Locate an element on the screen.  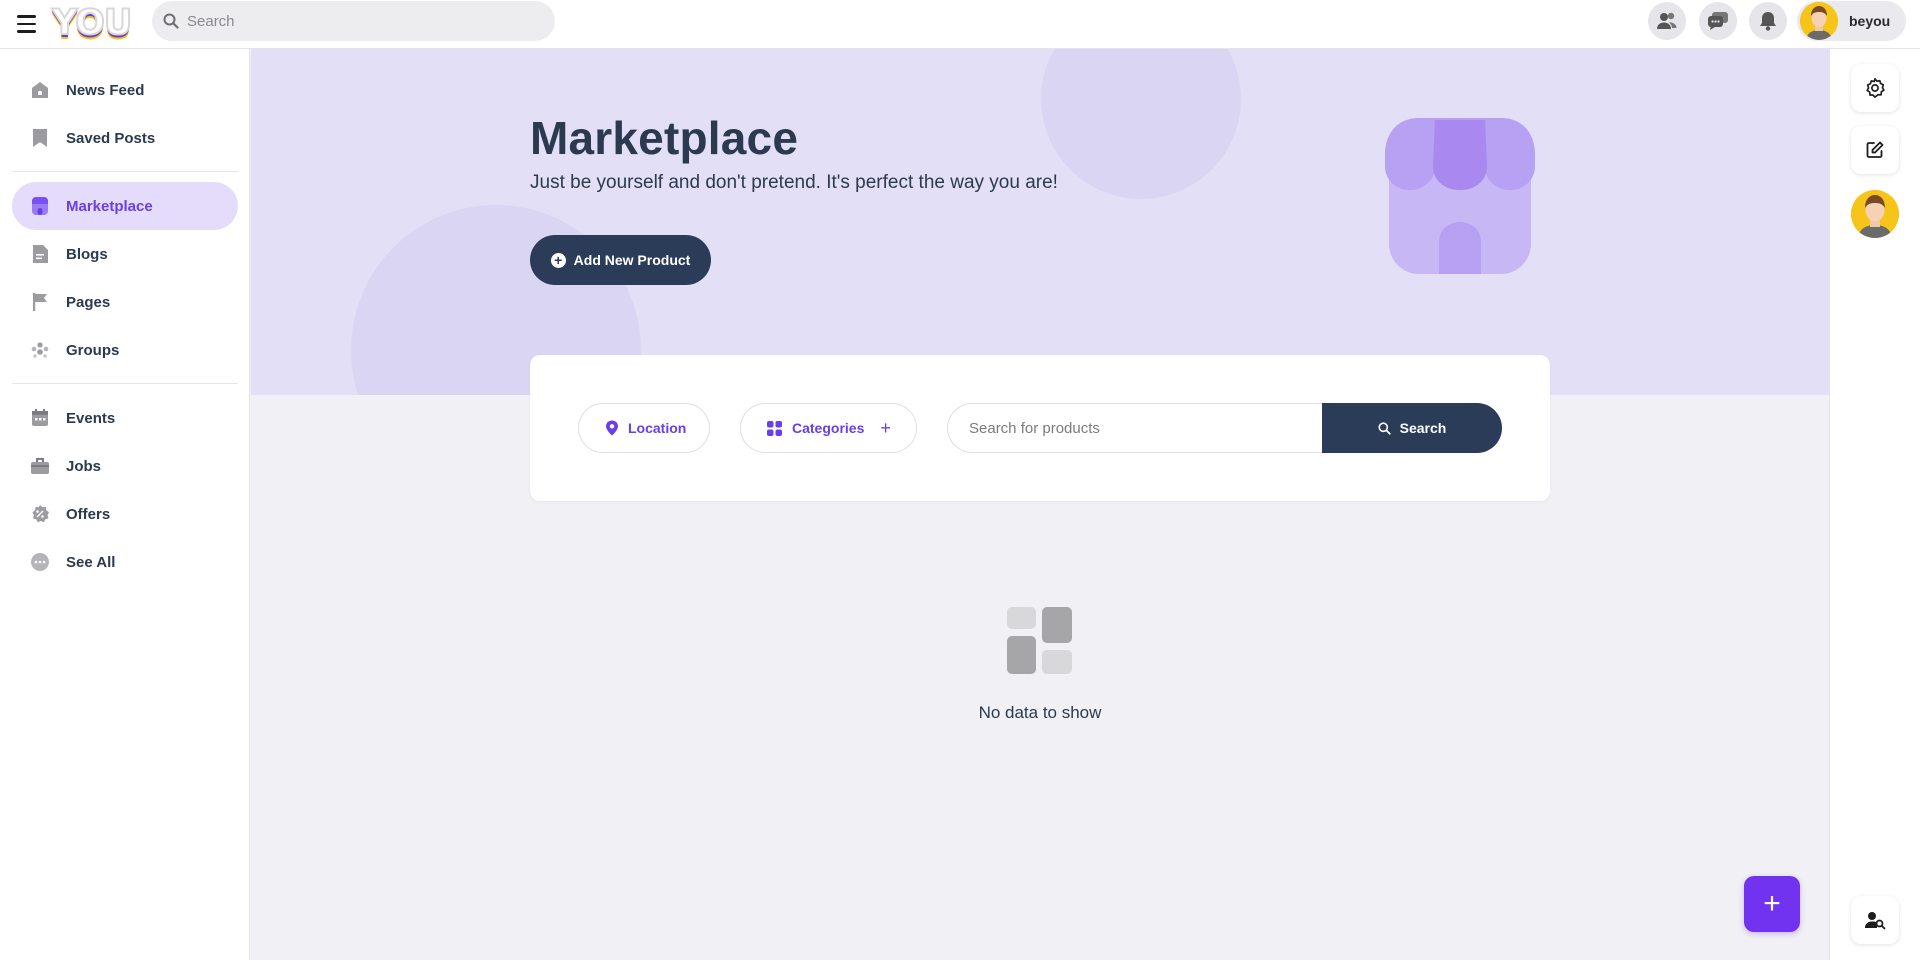
profile-avatar is located at coordinates (1875, 214).